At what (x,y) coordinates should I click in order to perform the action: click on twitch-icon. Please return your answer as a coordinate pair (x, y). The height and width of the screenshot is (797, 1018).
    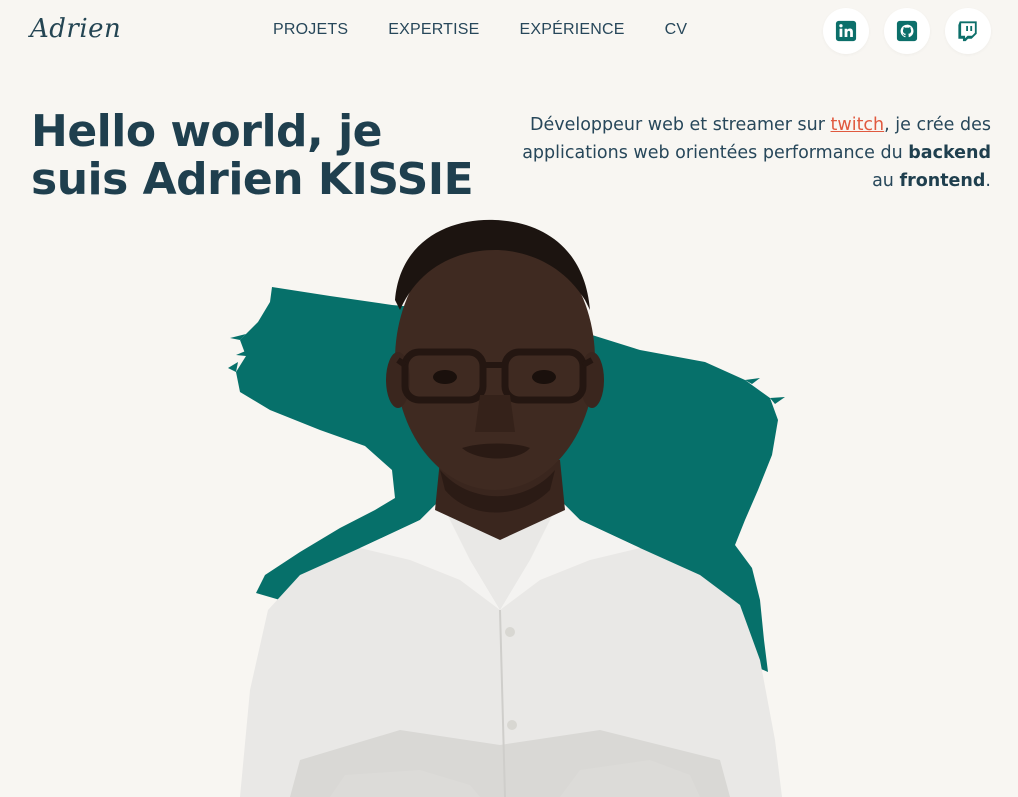
    Looking at the image, I should click on (967, 31).